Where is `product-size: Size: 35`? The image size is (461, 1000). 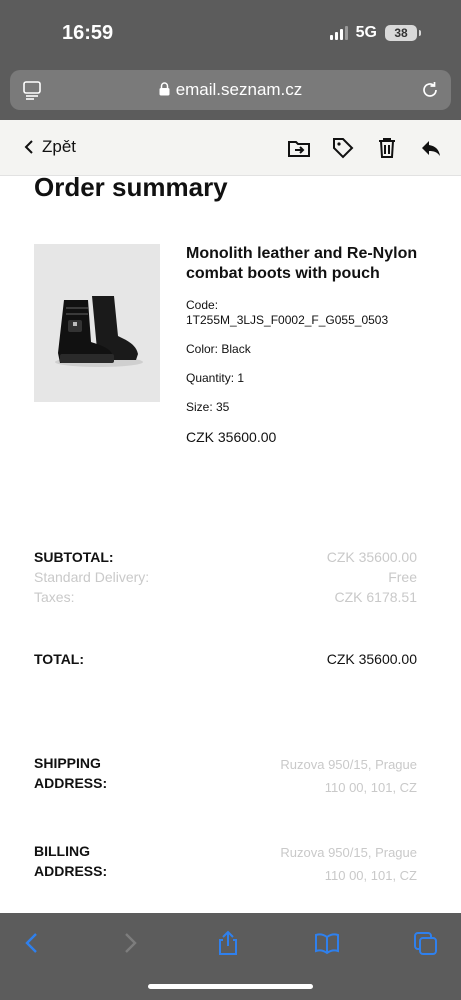 product-size: Size: 35 is located at coordinates (208, 407).